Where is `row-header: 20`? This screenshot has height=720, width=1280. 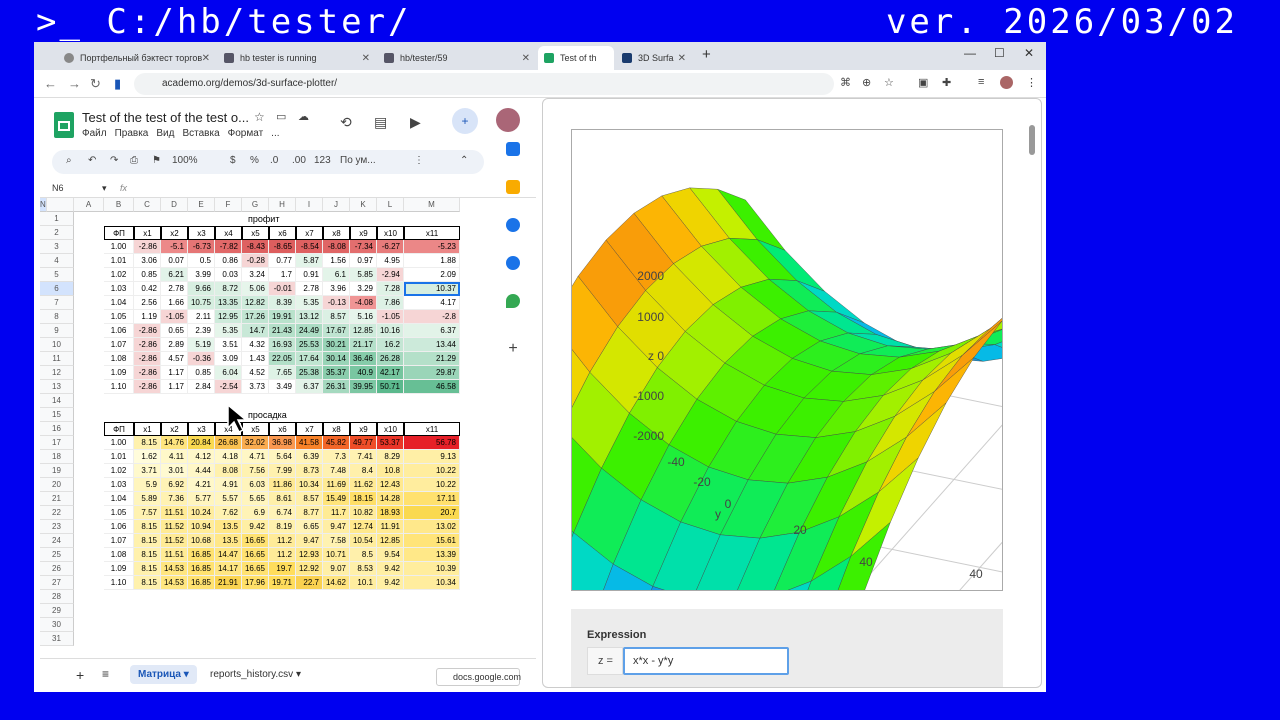 row-header: 20 is located at coordinates (57, 485).